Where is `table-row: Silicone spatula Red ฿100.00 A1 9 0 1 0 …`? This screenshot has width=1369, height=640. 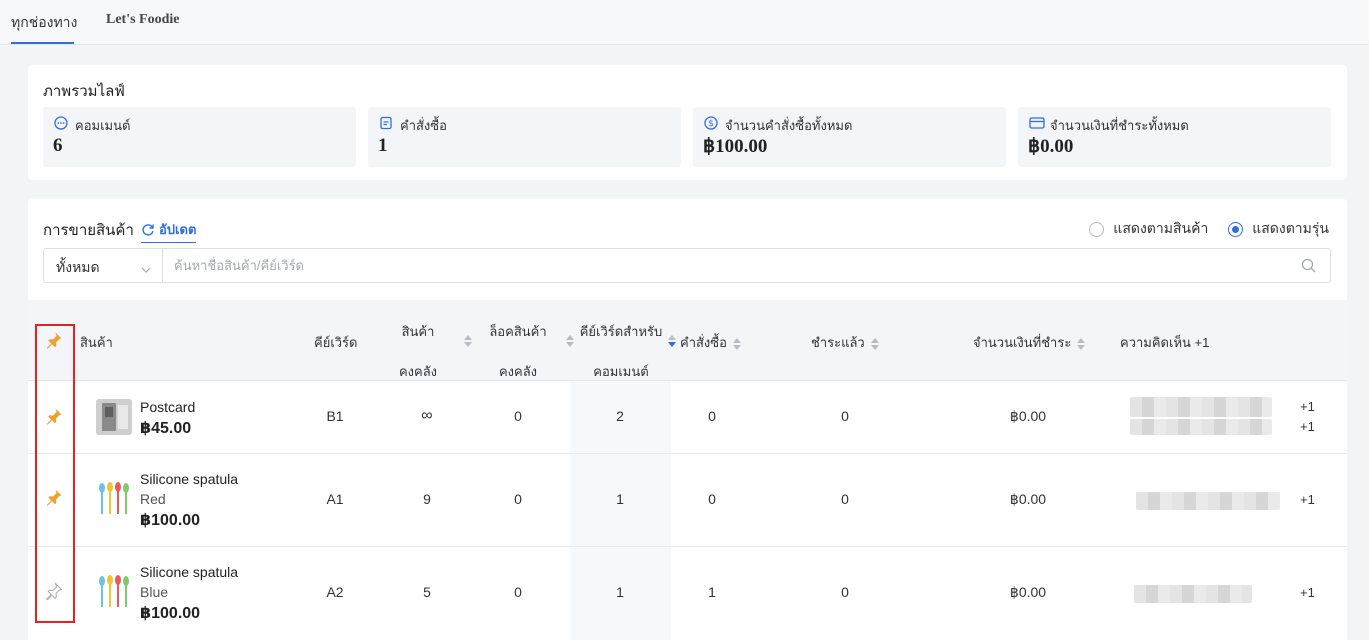
table-row: Silicone spatula Red ฿100.00 A1 9 0 1 0 … is located at coordinates (687, 500).